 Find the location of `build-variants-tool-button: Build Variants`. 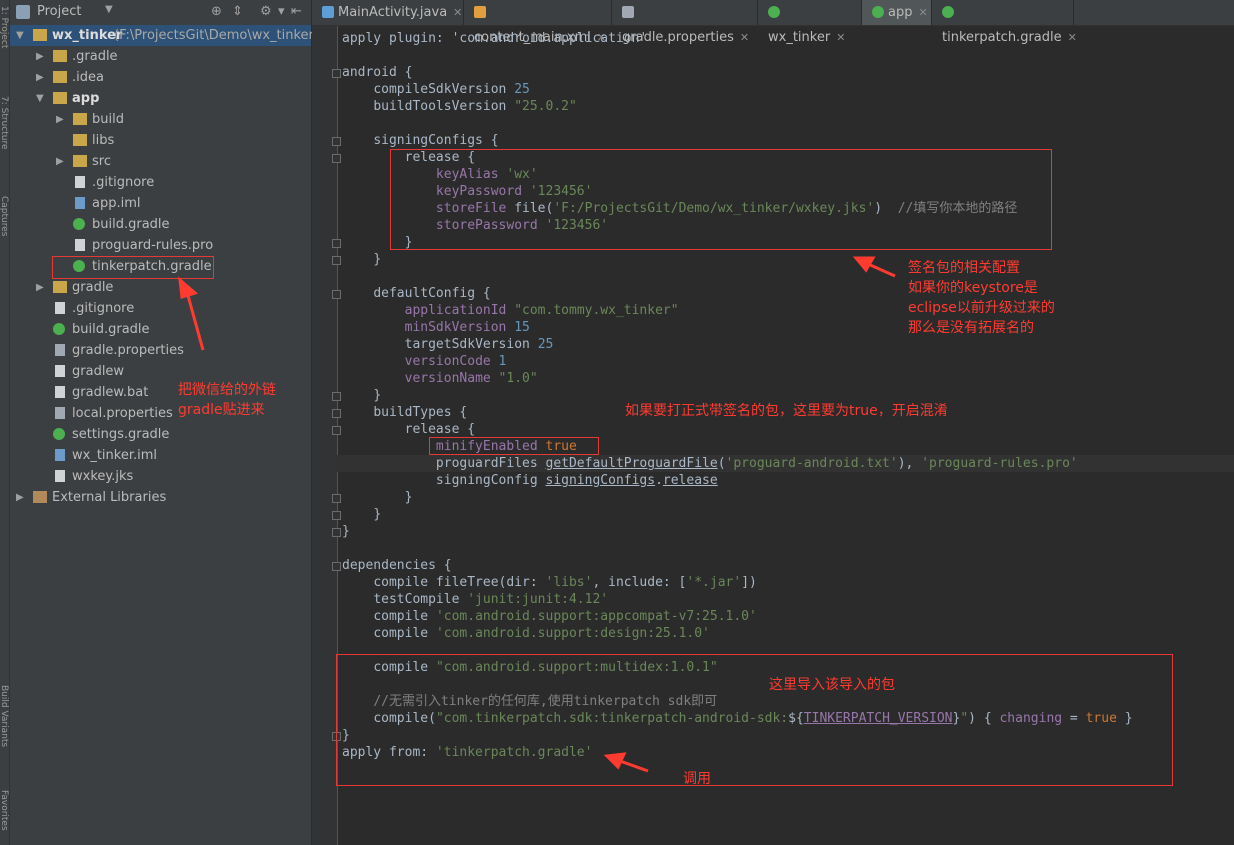

build-variants-tool-button: Build Variants is located at coordinates (4, 716).